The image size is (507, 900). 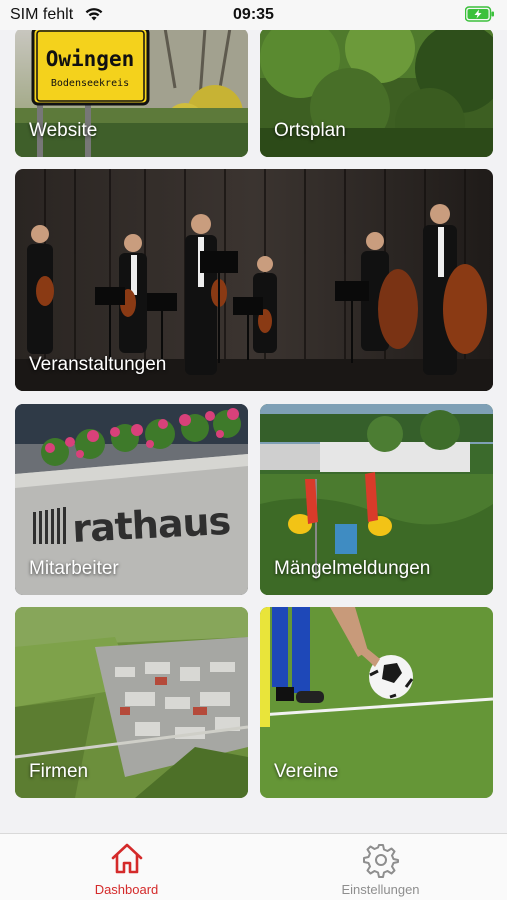 I want to click on battery-icon, so click(x=479, y=16).